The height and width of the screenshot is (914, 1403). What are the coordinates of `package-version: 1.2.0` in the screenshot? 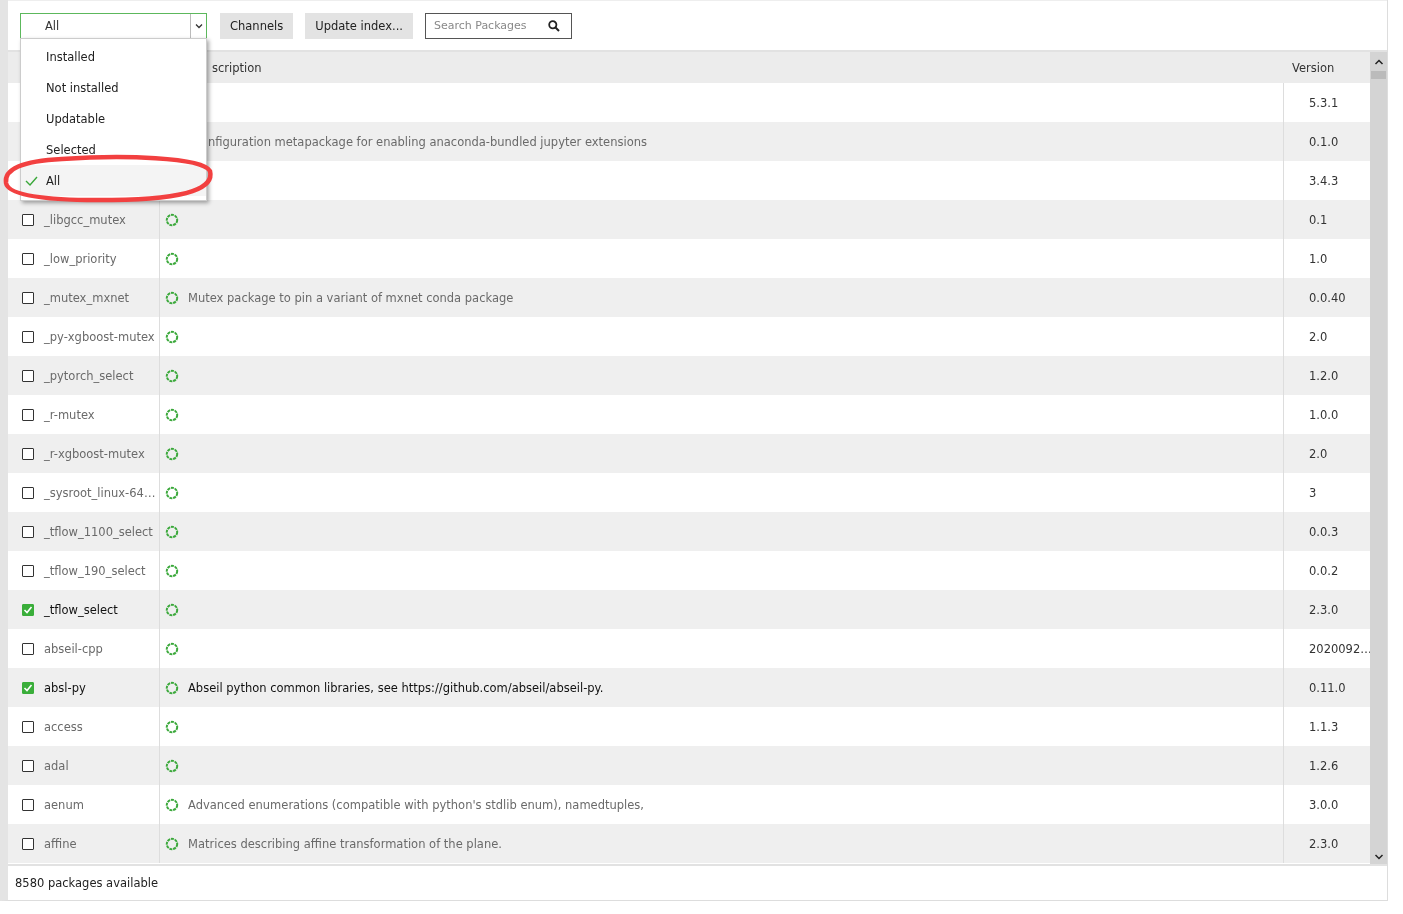 It's located at (1324, 375).